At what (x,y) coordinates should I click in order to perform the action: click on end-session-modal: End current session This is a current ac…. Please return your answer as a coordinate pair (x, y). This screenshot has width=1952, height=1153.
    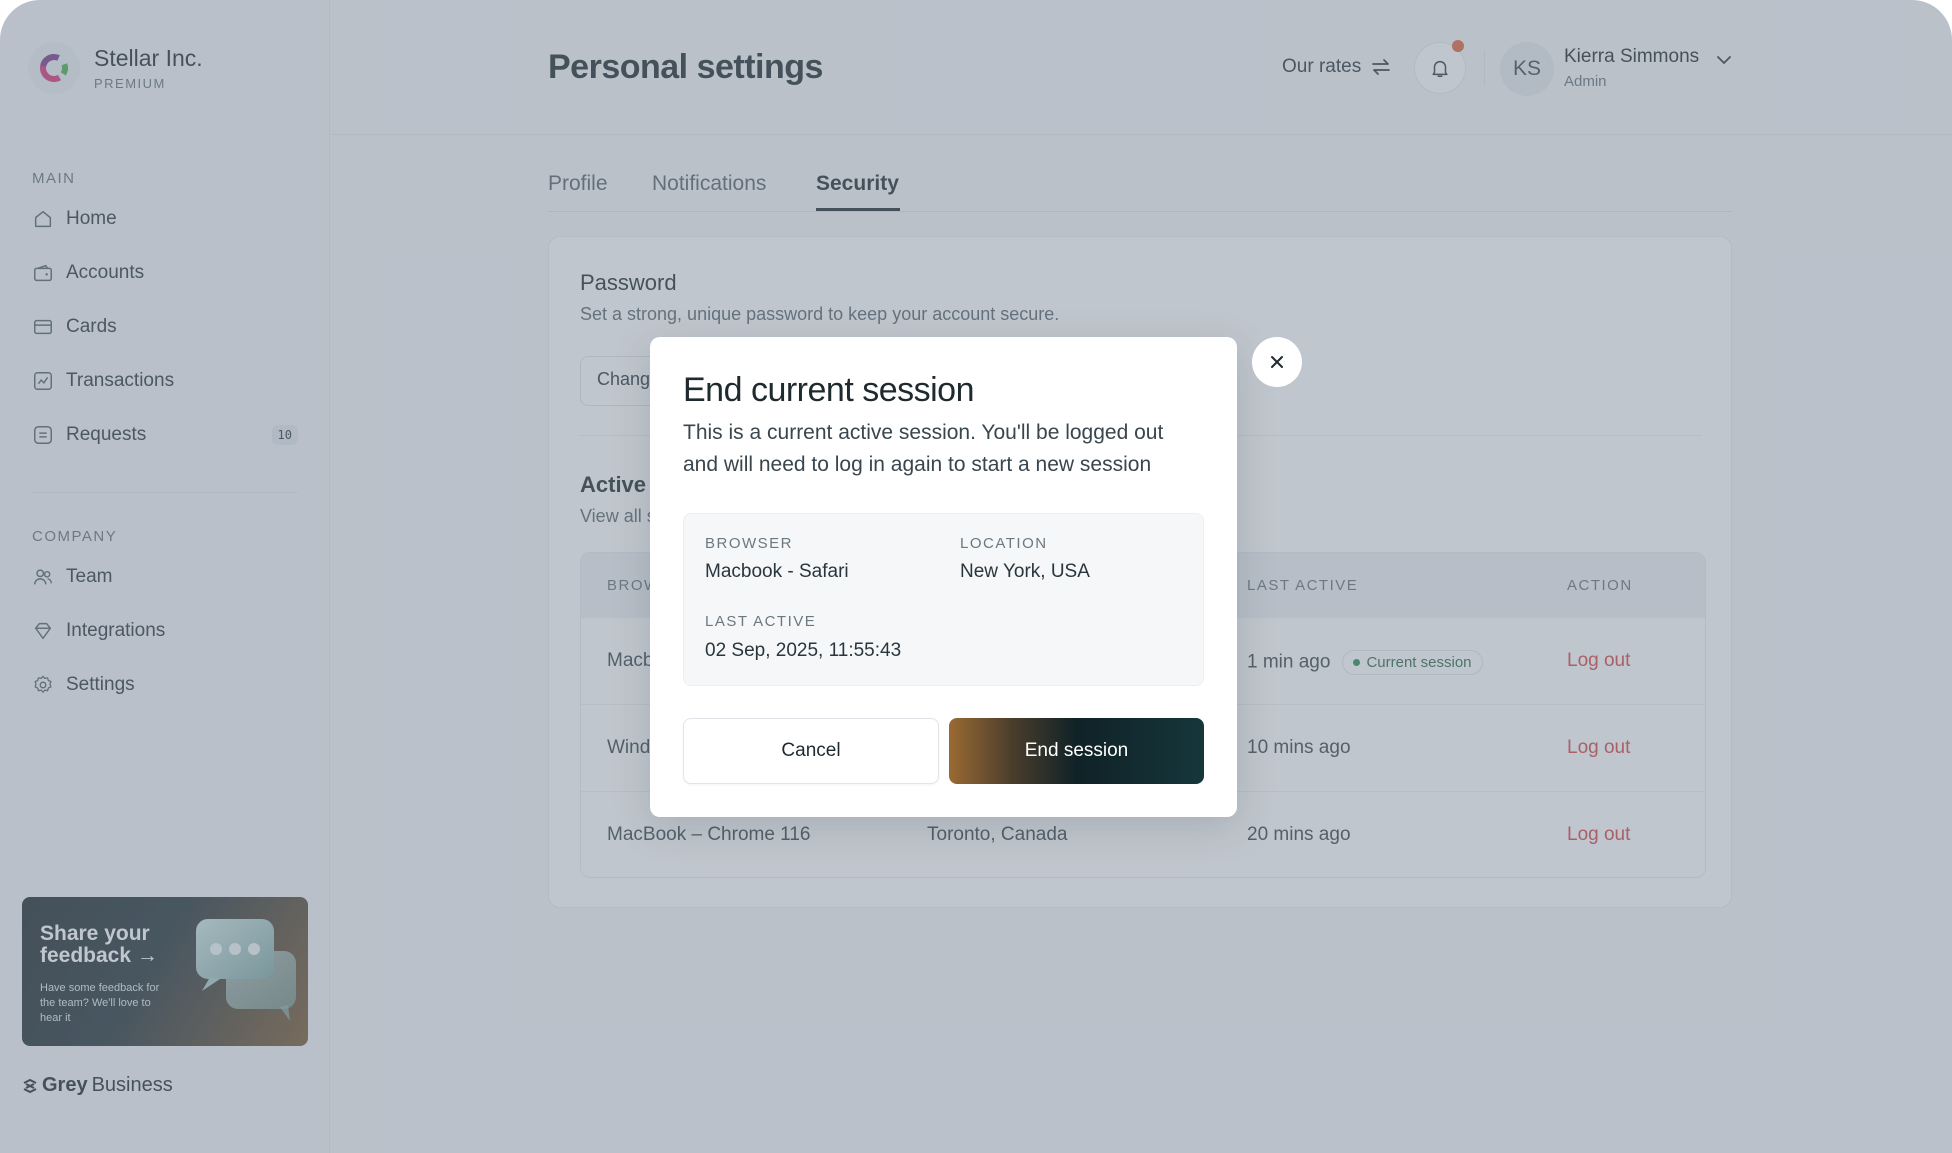
    Looking at the image, I should click on (943, 577).